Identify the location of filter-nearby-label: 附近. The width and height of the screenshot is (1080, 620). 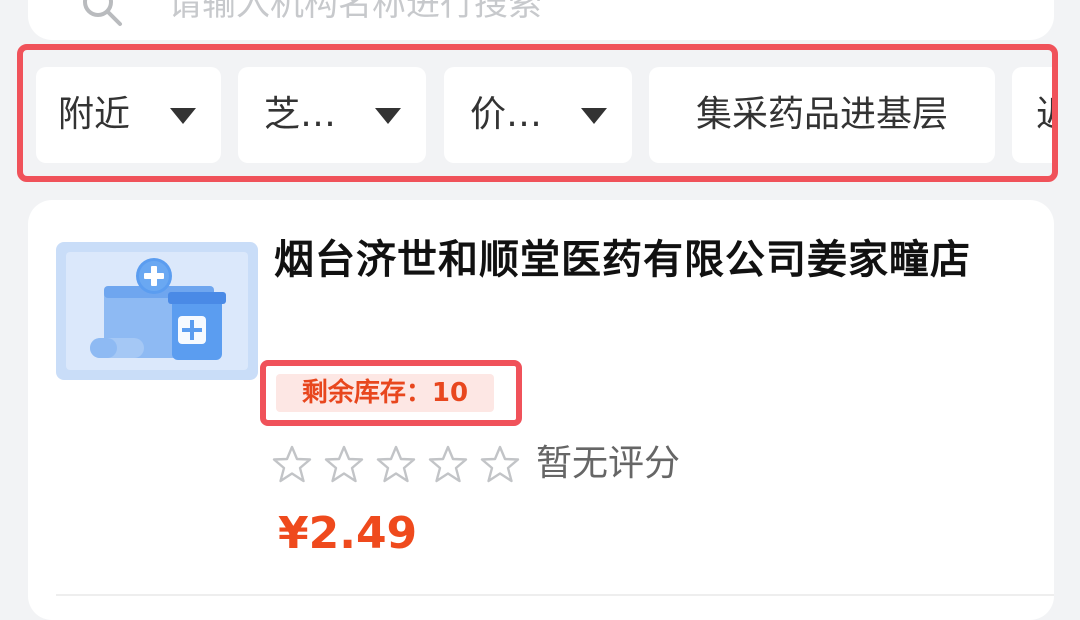
(94, 114).